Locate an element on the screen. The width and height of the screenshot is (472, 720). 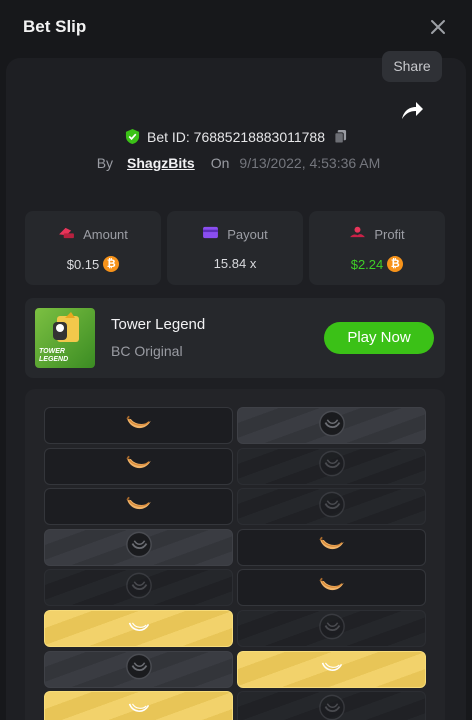
modal-title: Bet Slip is located at coordinates (55, 26).